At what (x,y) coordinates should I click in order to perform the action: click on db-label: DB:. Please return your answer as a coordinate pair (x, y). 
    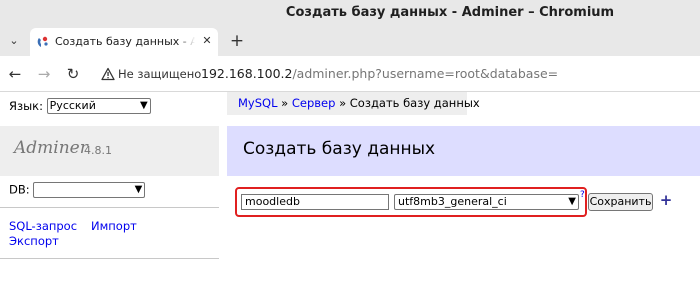
    Looking at the image, I should click on (19, 189).